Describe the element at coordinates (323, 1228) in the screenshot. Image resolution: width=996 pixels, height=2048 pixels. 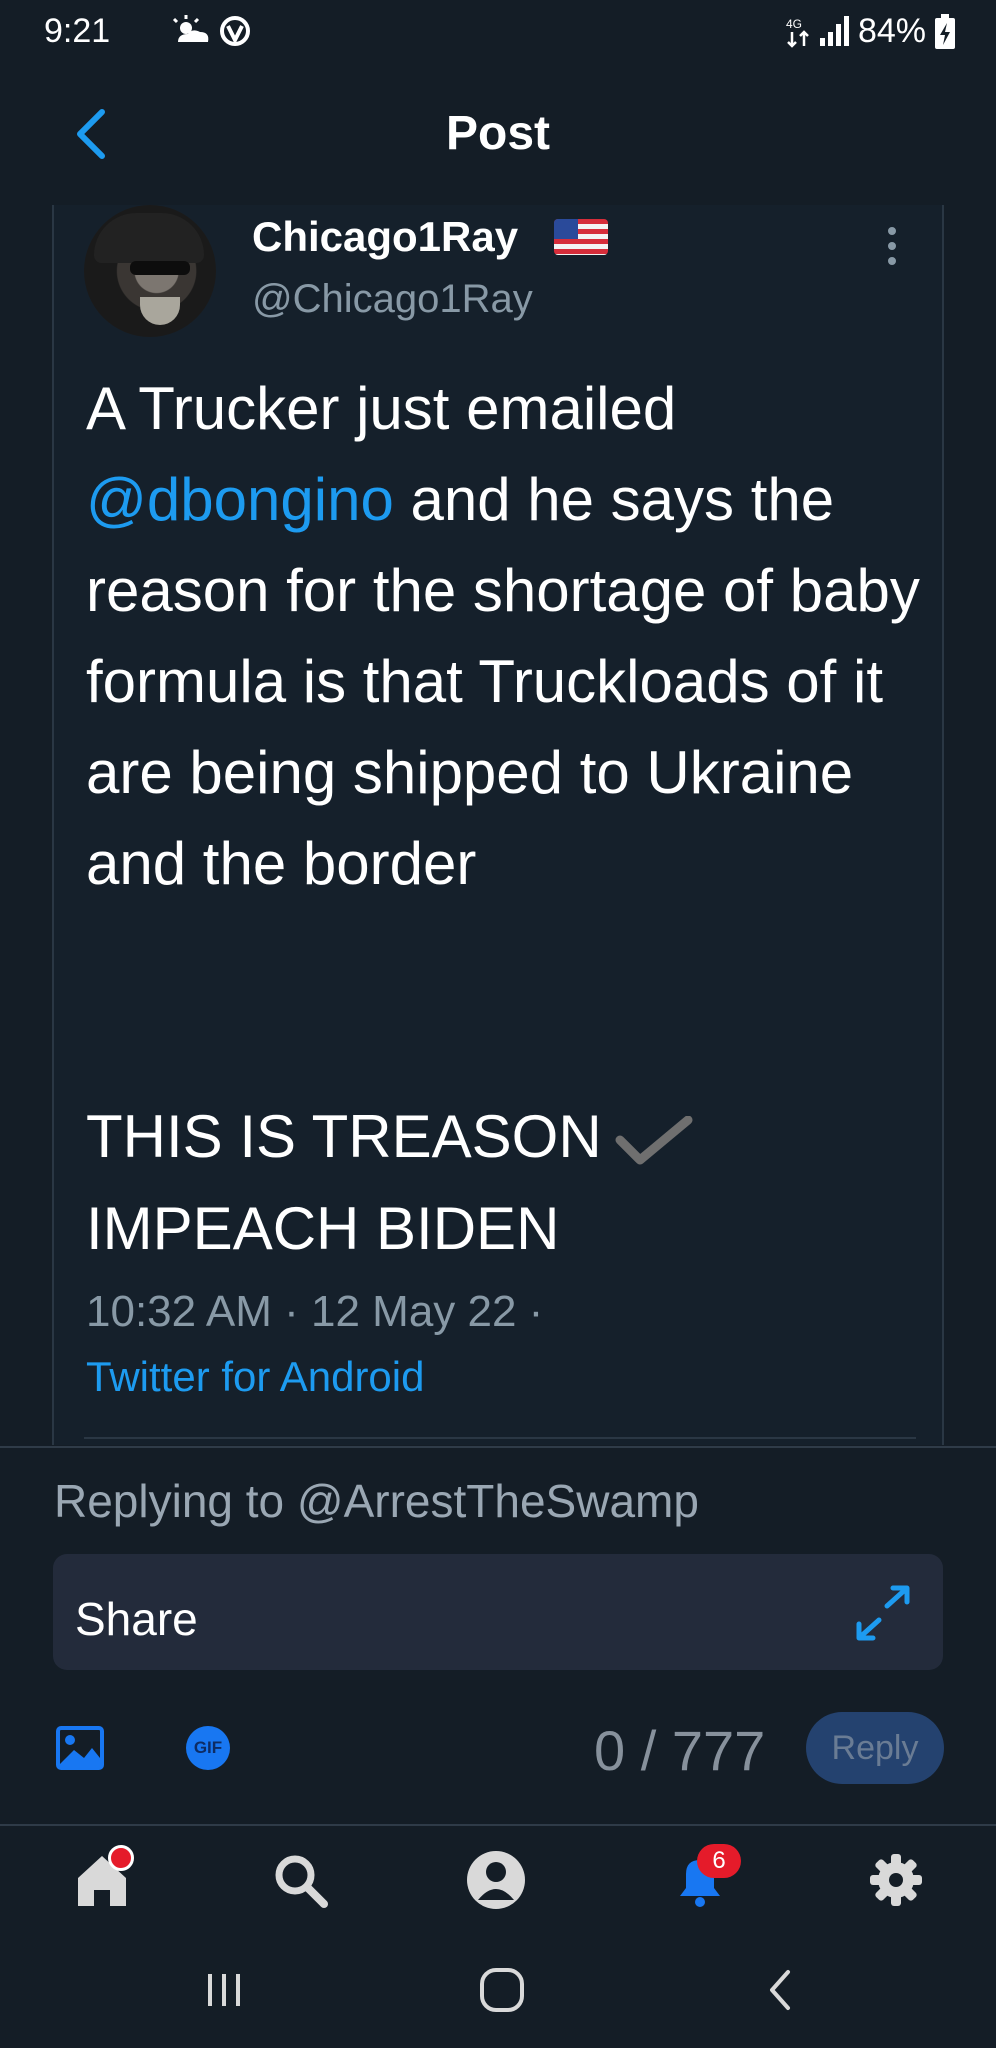
I see `emphasis-line-2: IMPEACH BIDEN` at that location.